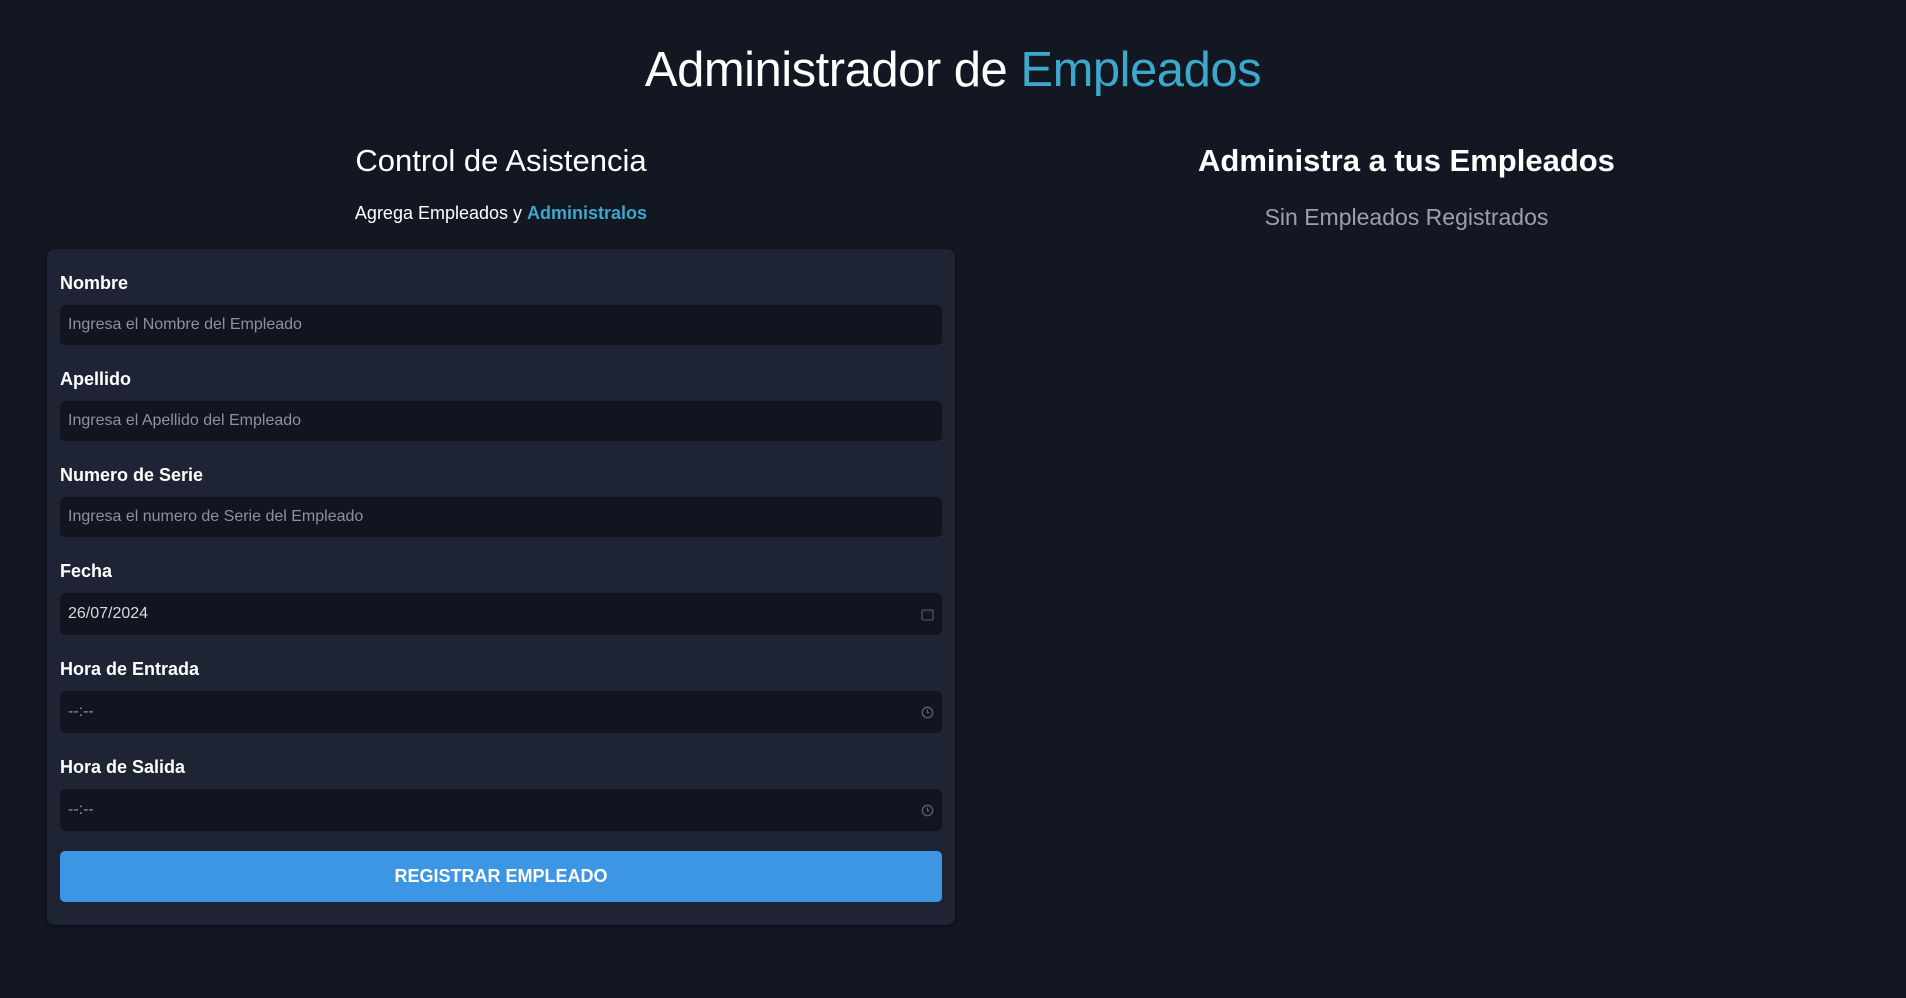 The image size is (1906, 998). What do you see at coordinates (501, 712) in the screenshot?
I see `entrada-input: --:--` at bounding box center [501, 712].